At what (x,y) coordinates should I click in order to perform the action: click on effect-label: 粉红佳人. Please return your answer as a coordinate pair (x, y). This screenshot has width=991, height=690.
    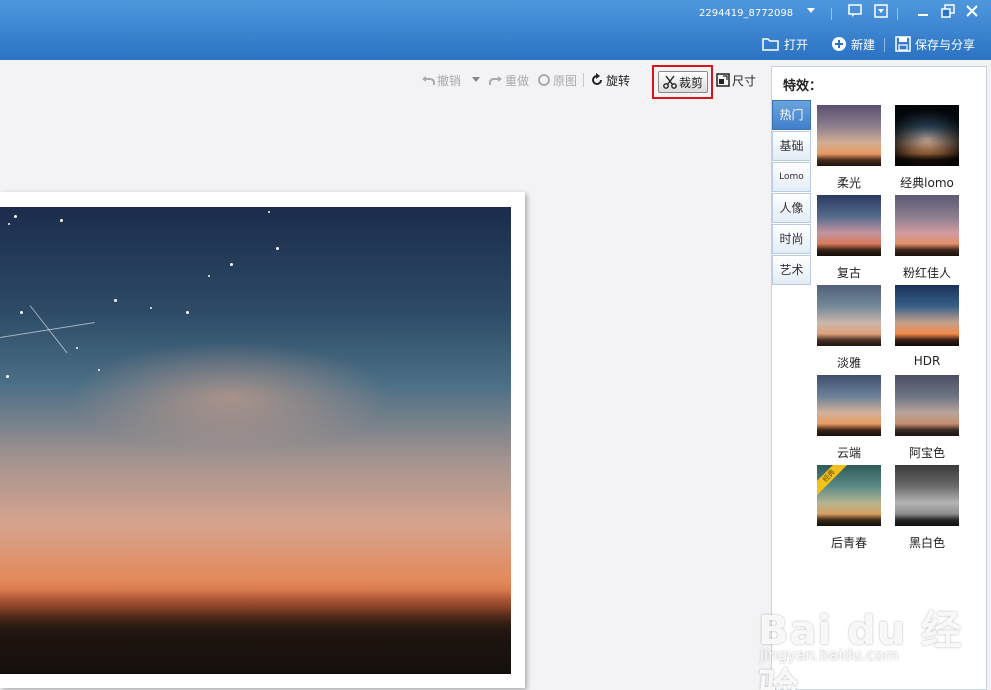
    Looking at the image, I should click on (926, 273).